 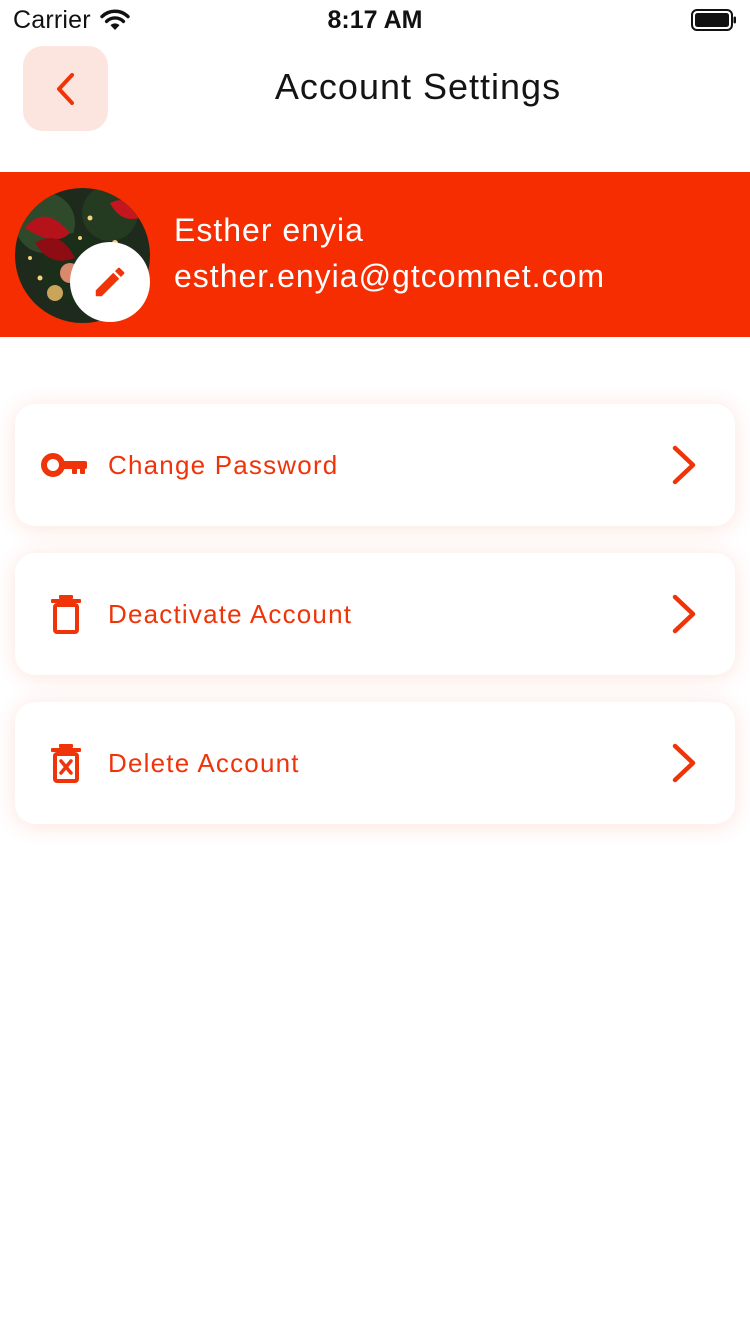 I want to click on delete-account-item: Delete Account, so click(x=375, y=763).